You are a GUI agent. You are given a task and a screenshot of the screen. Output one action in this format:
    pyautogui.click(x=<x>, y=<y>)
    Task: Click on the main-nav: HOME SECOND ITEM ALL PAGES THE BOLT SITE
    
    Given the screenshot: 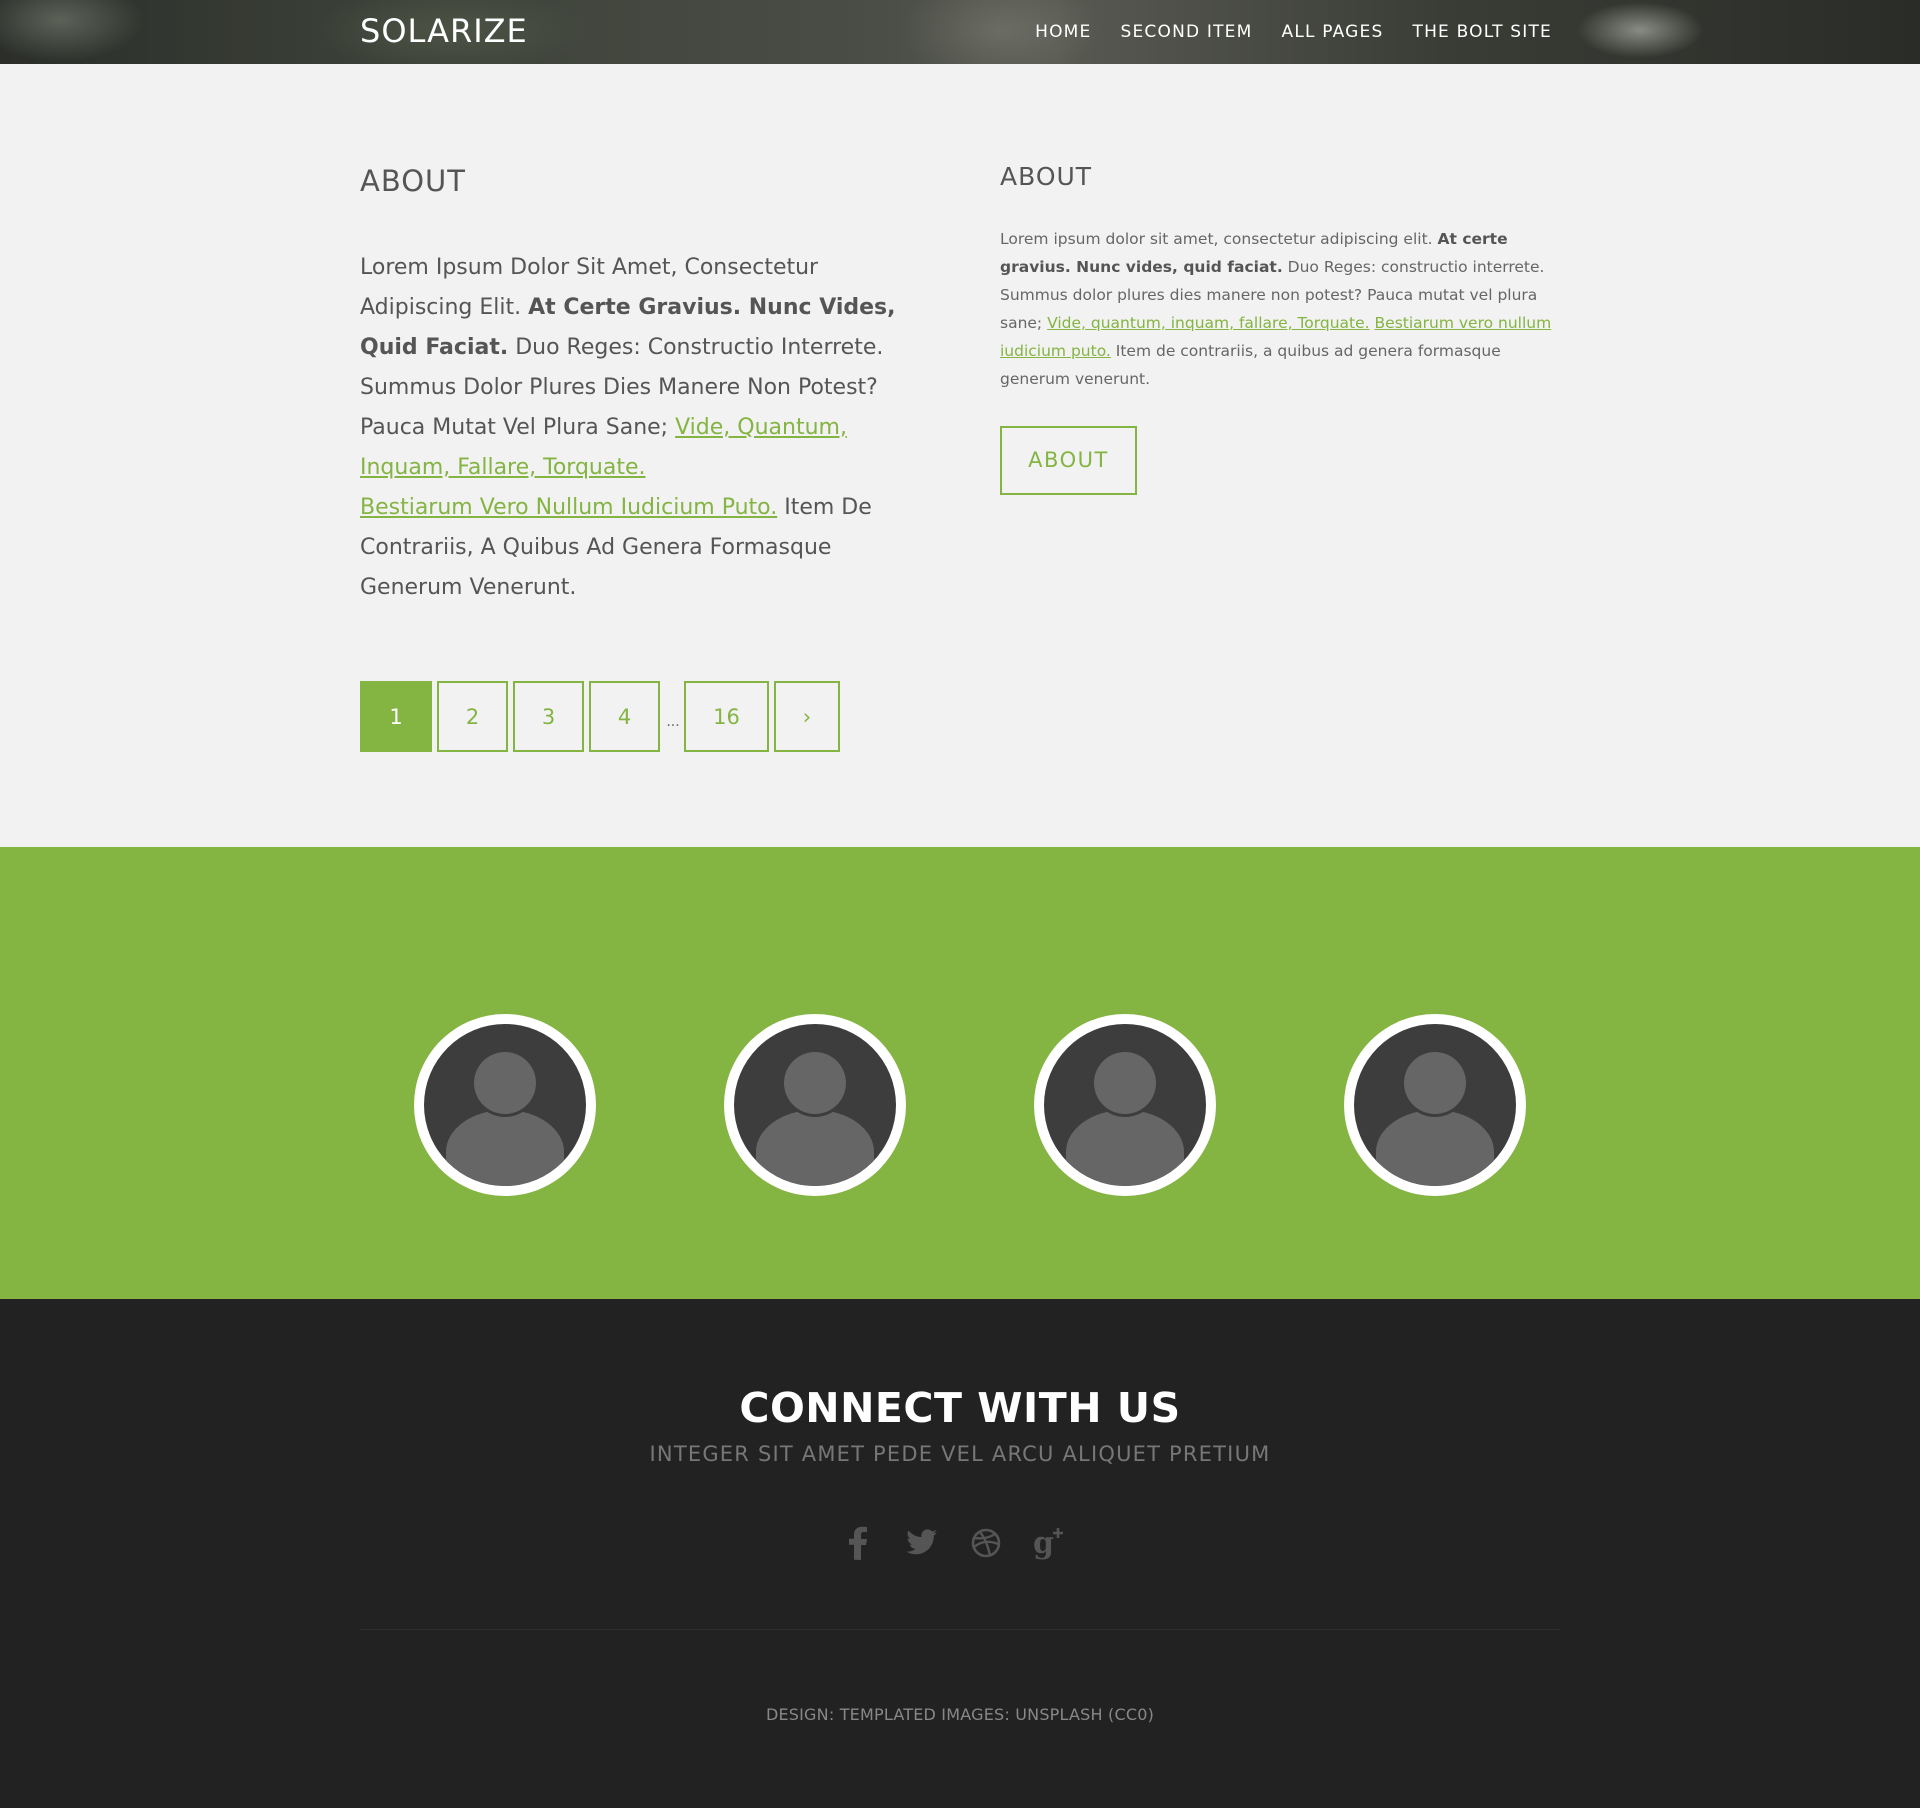 What is the action you would take?
    pyautogui.click(x=1293, y=32)
    